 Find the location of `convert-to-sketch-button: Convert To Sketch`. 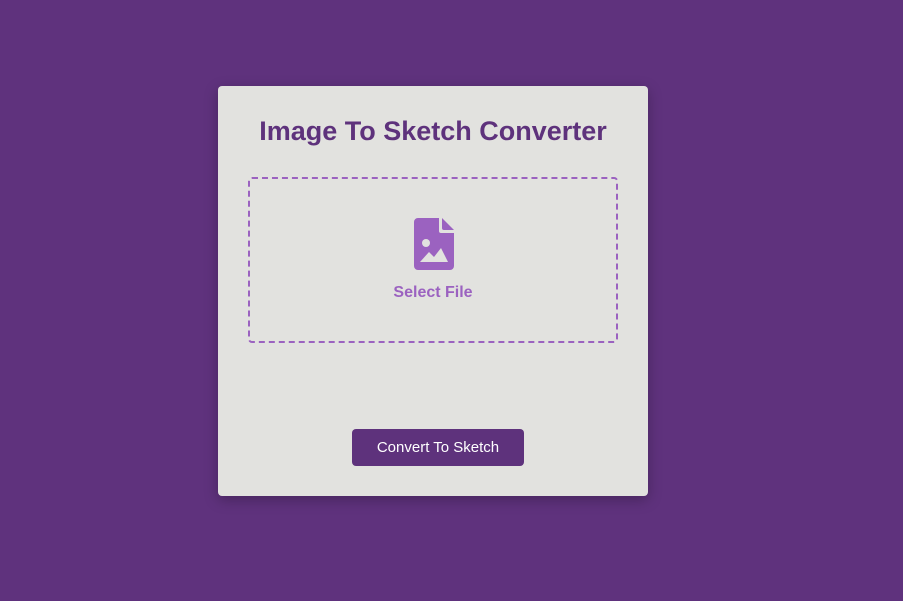

convert-to-sketch-button: Convert To Sketch is located at coordinates (438, 447).